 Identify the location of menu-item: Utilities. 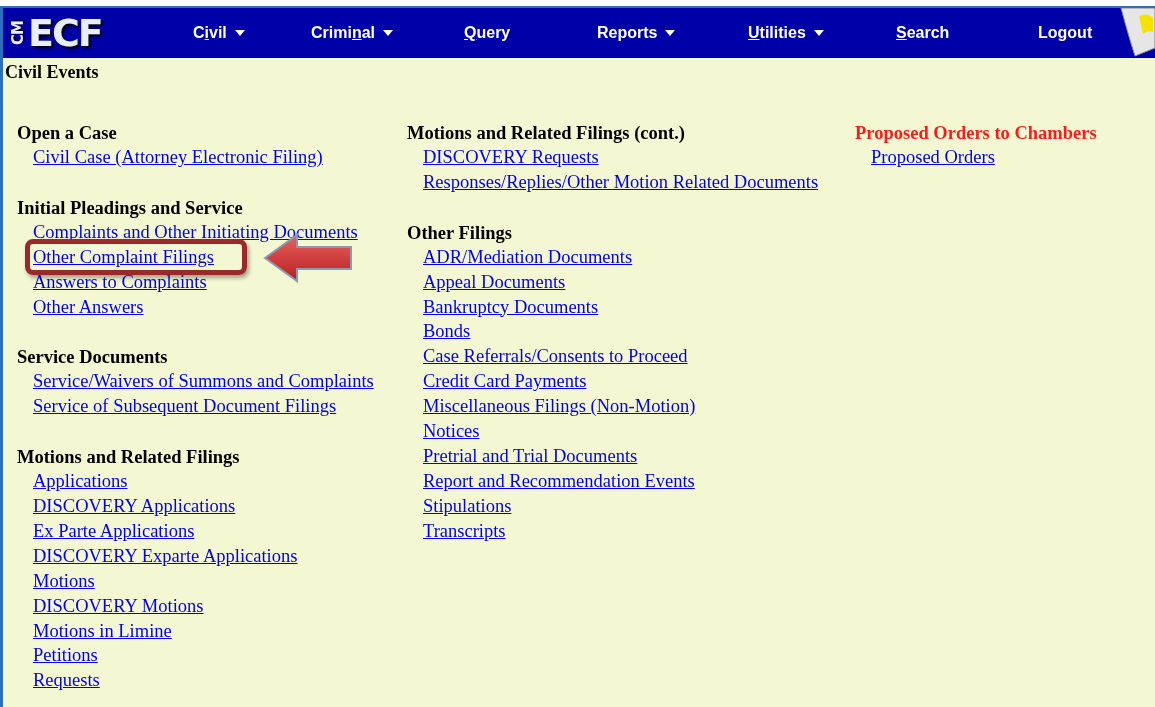
(822, 33).